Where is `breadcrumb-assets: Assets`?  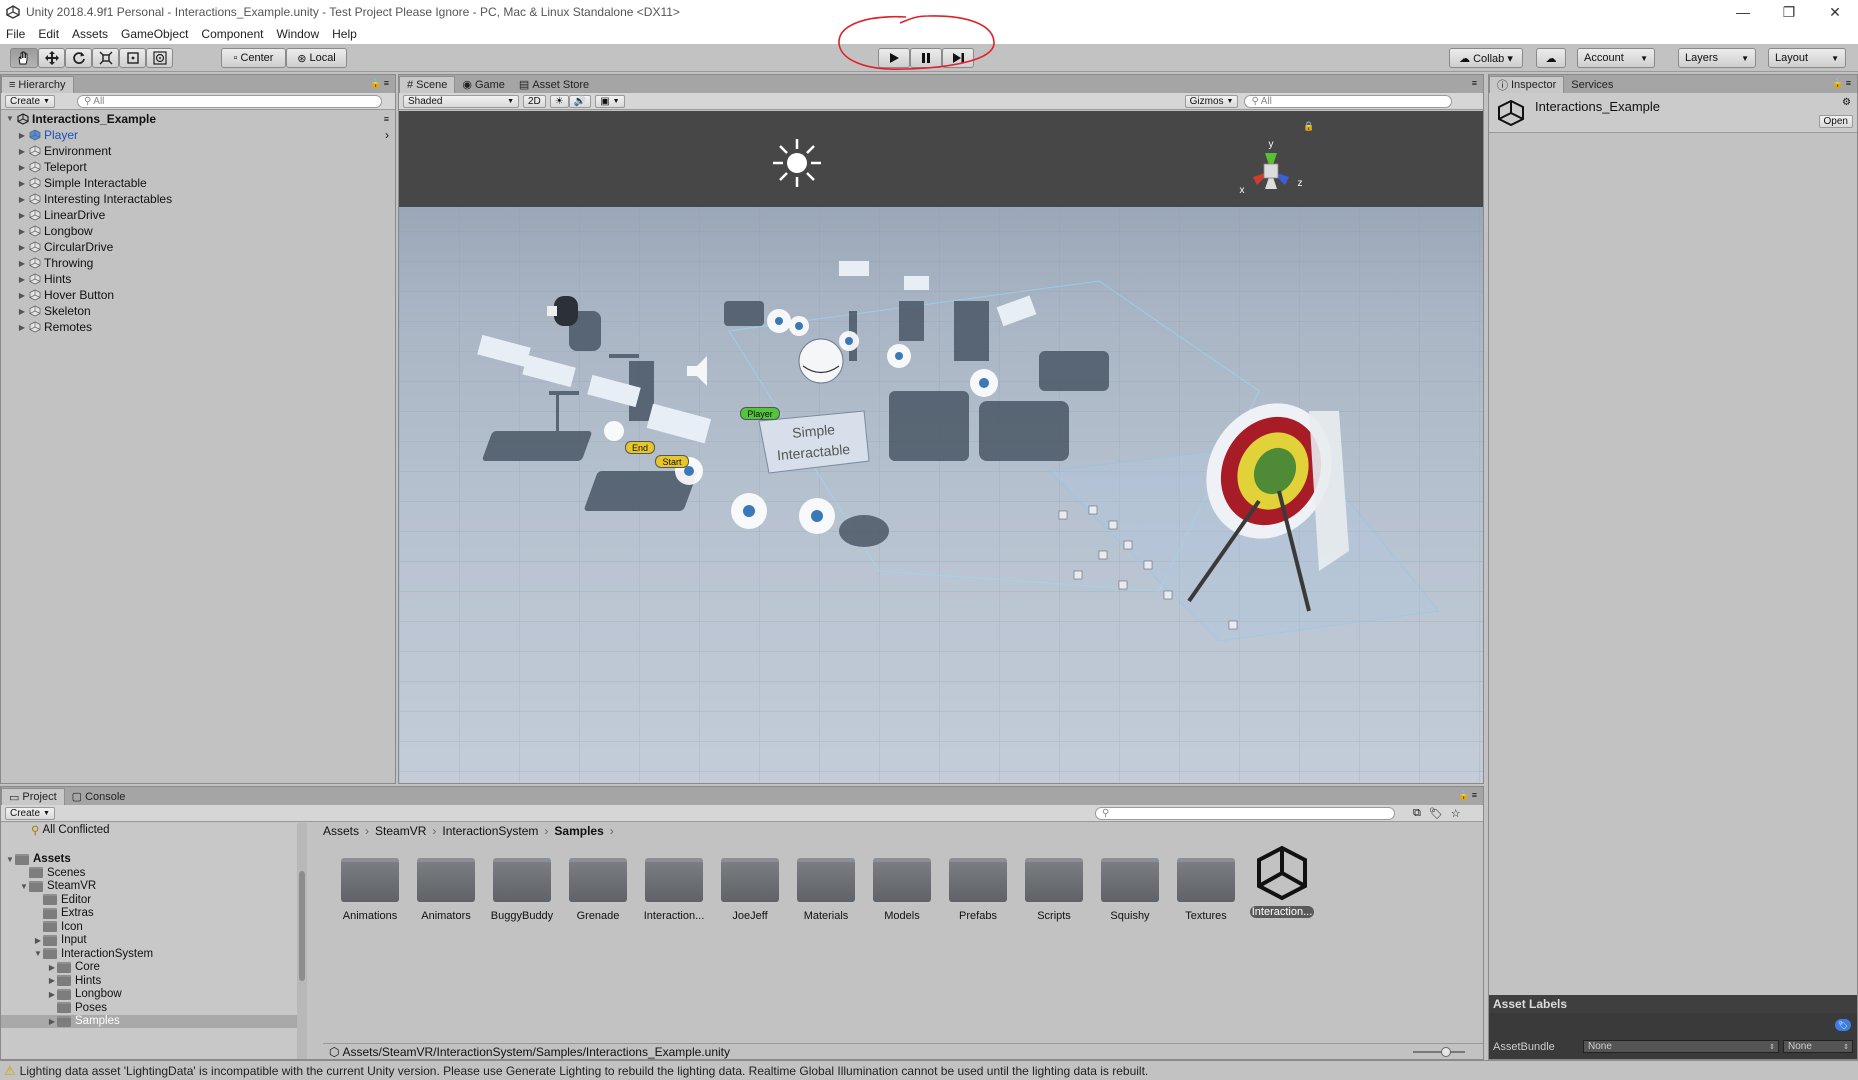 breadcrumb-assets: Assets is located at coordinates (341, 831).